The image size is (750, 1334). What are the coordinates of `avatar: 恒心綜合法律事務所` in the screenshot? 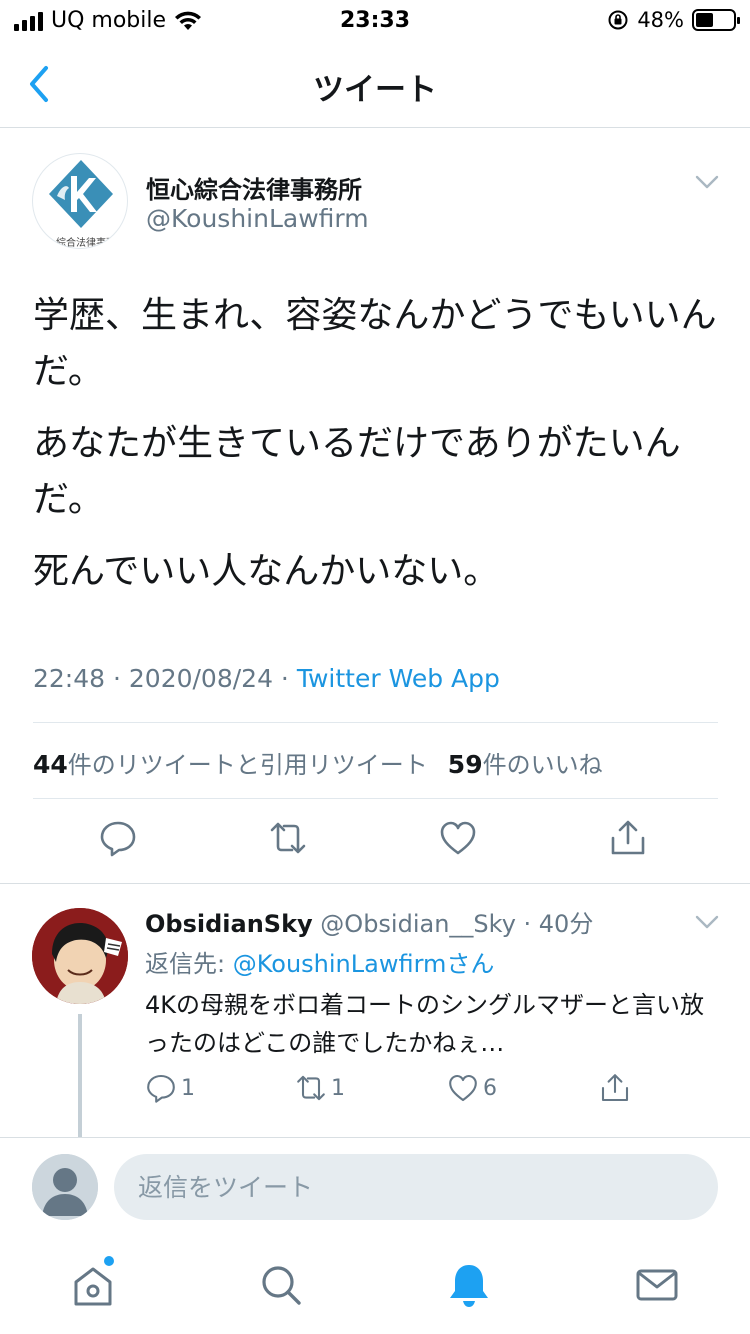 It's located at (80, 201).